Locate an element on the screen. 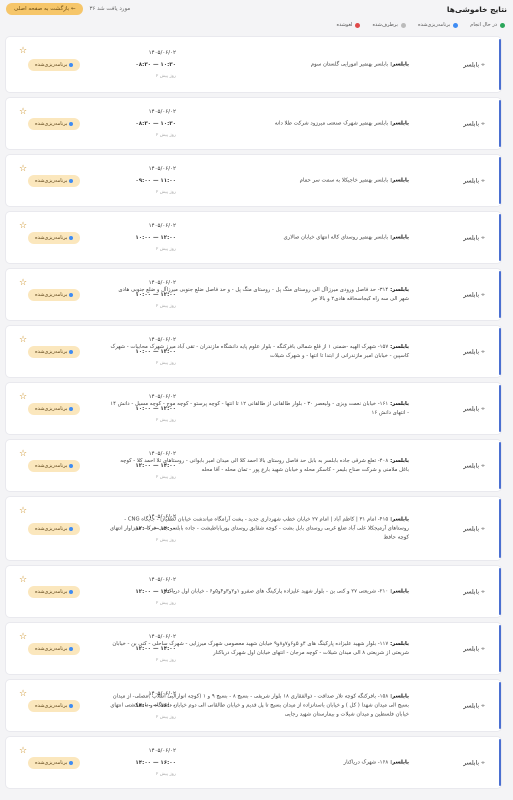 This screenshot has width=513, height=800. time-block: ۱۴۰۵/۰۶/۰۲ ۱۰:۰۰ — ۱۲:۰۰ ۲ روز پیش is located at coordinates (146, 295).